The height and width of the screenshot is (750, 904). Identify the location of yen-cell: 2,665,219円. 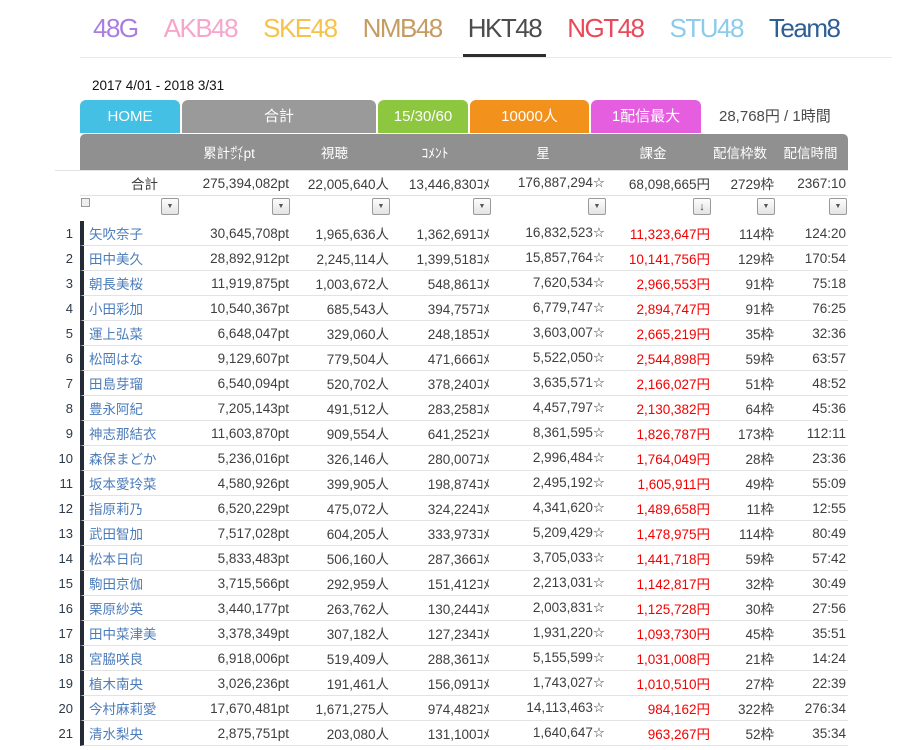
(659, 333).